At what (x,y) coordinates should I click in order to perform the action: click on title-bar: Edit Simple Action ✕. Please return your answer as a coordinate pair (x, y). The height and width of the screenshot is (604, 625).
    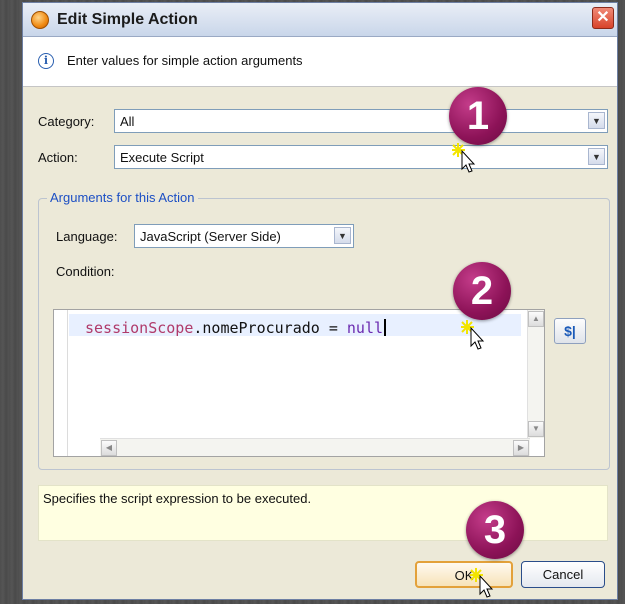
    Looking at the image, I should click on (320, 20).